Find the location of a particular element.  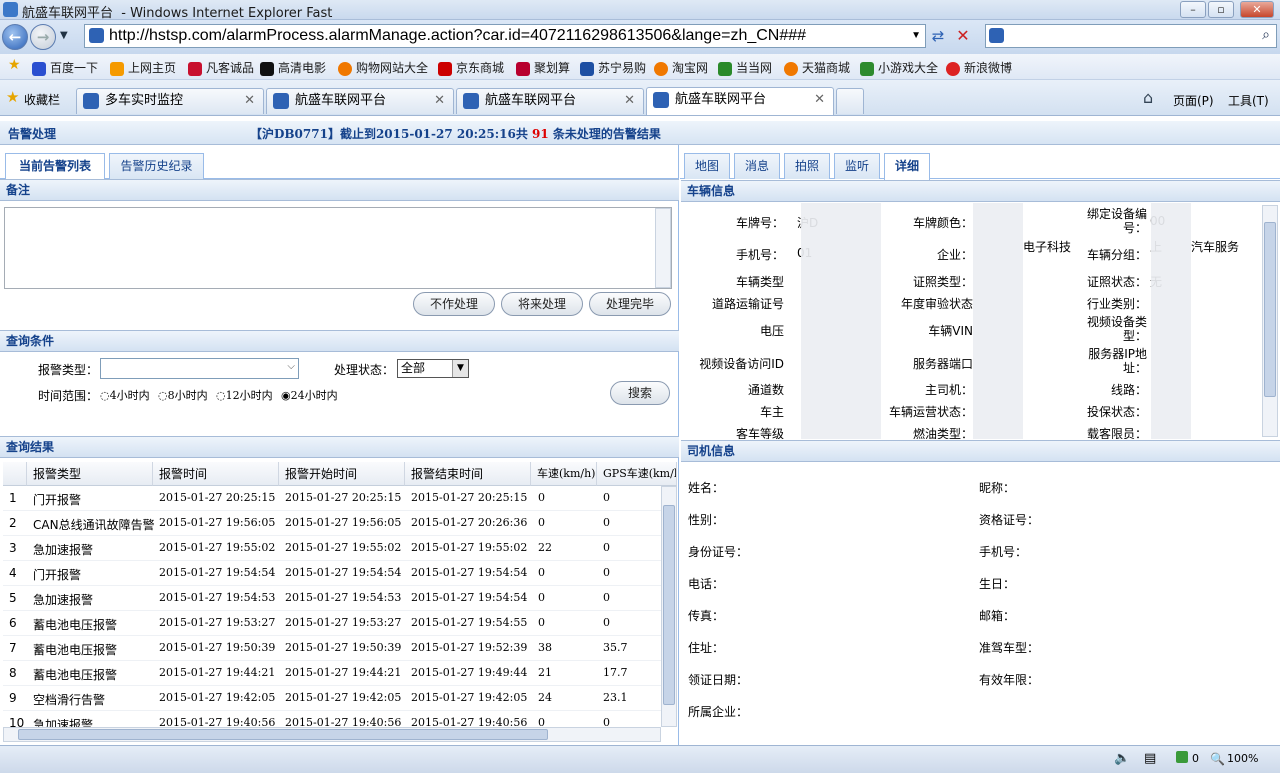

redaction-block is located at coordinates (998, 321).